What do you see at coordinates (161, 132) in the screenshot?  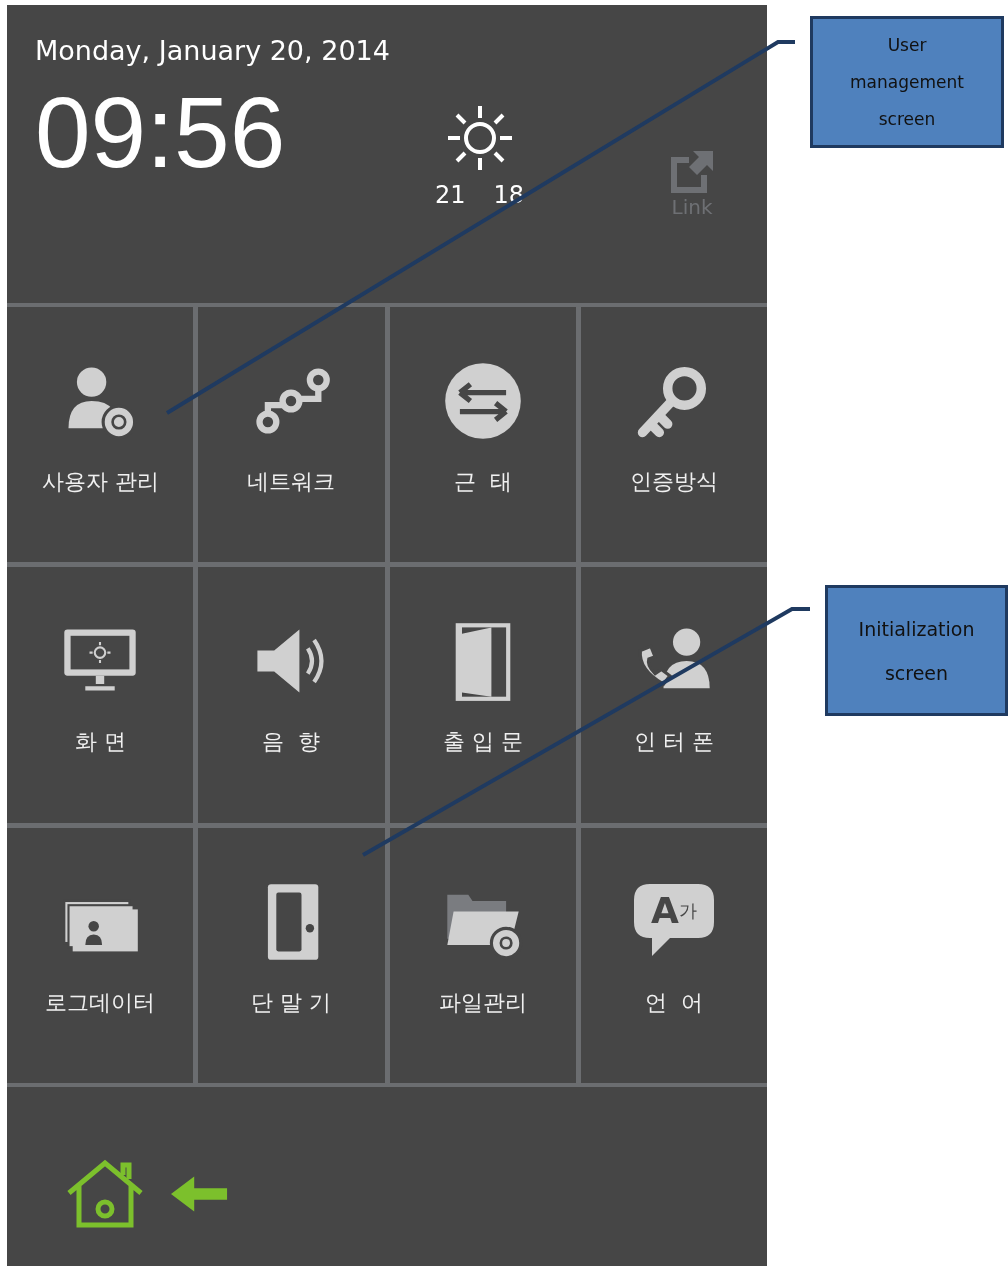 I see `clock-time: 09:56` at bounding box center [161, 132].